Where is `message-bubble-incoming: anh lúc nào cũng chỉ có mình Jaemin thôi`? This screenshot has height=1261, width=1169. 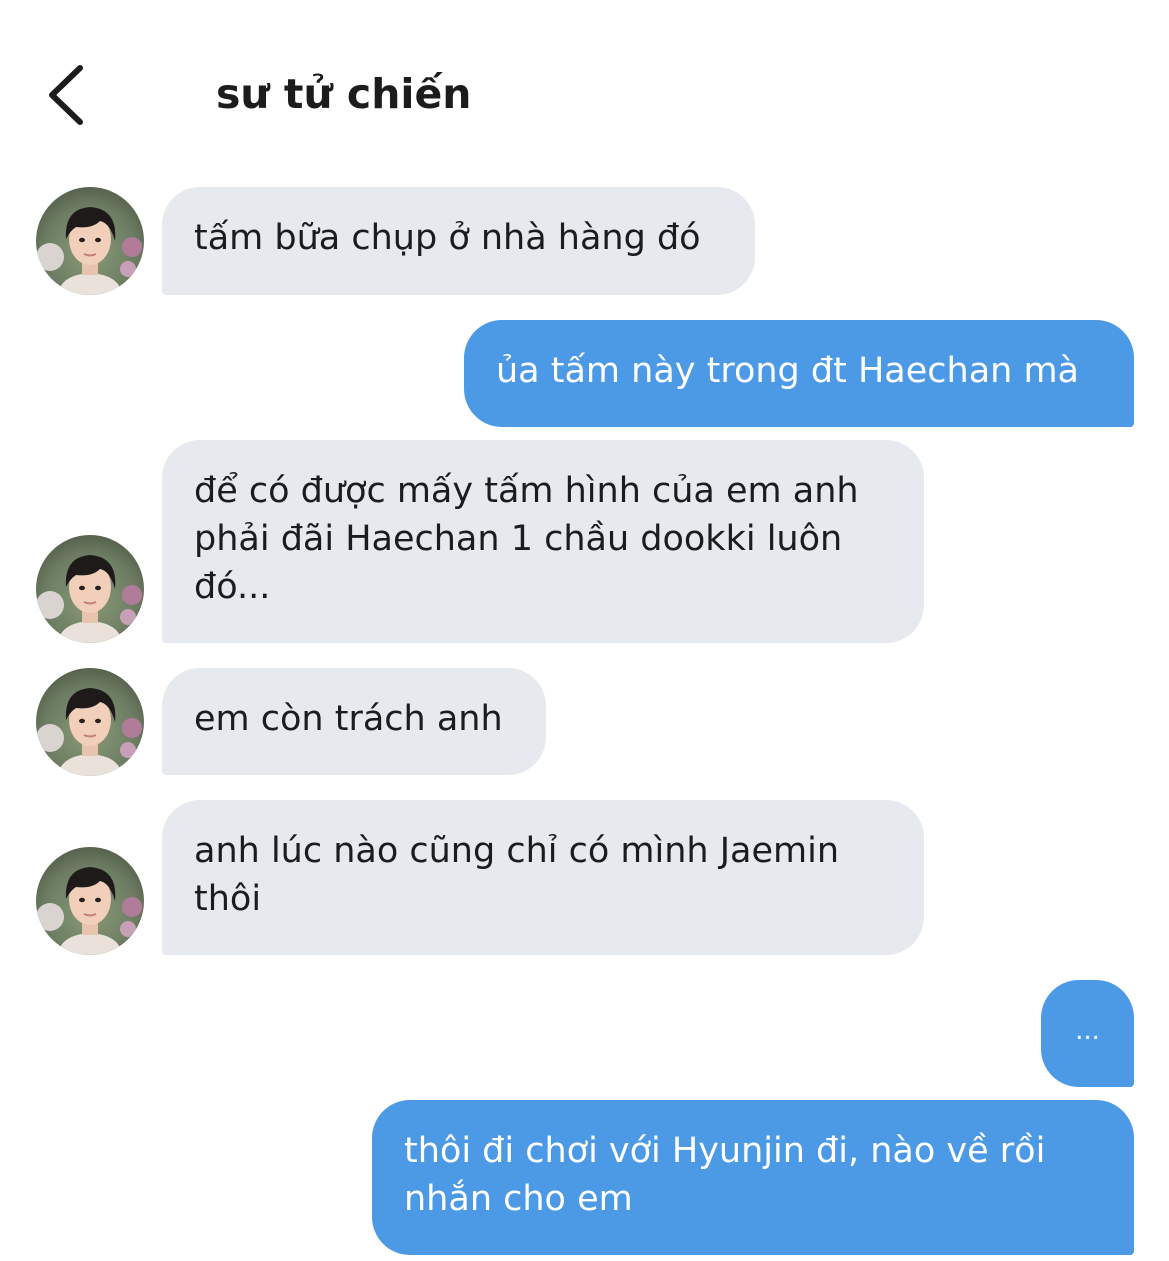
message-bubble-incoming: anh lúc nào cũng chỉ có mình Jaemin thôi is located at coordinates (543, 877).